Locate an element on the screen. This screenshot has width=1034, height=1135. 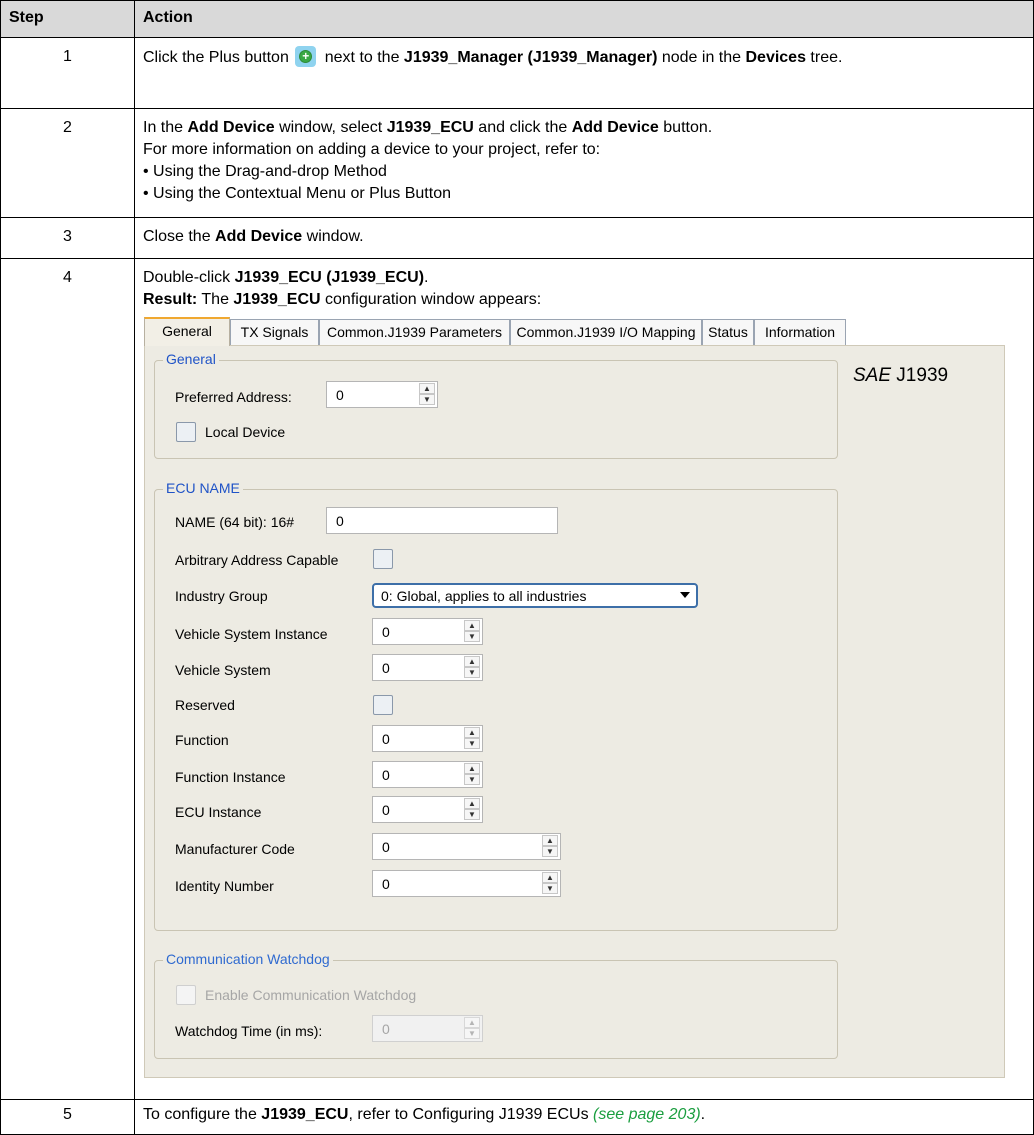
step-link-item: • Using the Drag-and-drop Method is located at coordinates (583, 172).